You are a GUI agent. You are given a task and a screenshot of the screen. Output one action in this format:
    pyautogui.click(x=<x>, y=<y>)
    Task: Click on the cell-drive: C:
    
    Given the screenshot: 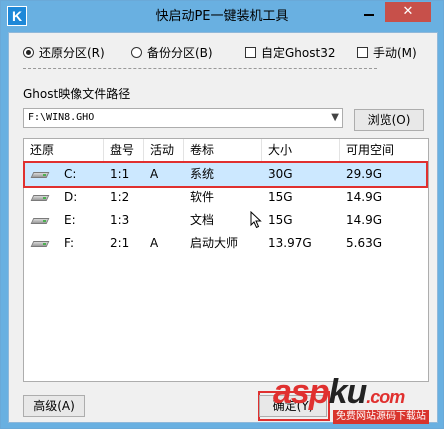 What is the action you would take?
    pyautogui.click(x=70, y=174)
    